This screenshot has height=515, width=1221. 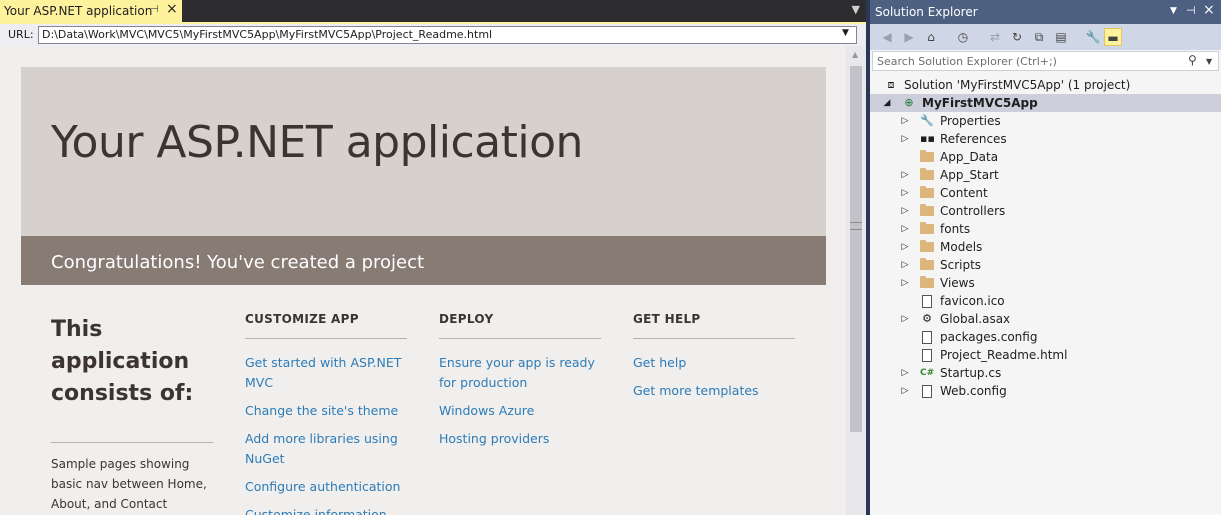 What do you see at coordinates (327, 373) in the screenshot?
I see `link-get-started: Get started with ASP.NET MVC` at bounding box center [327, 373].